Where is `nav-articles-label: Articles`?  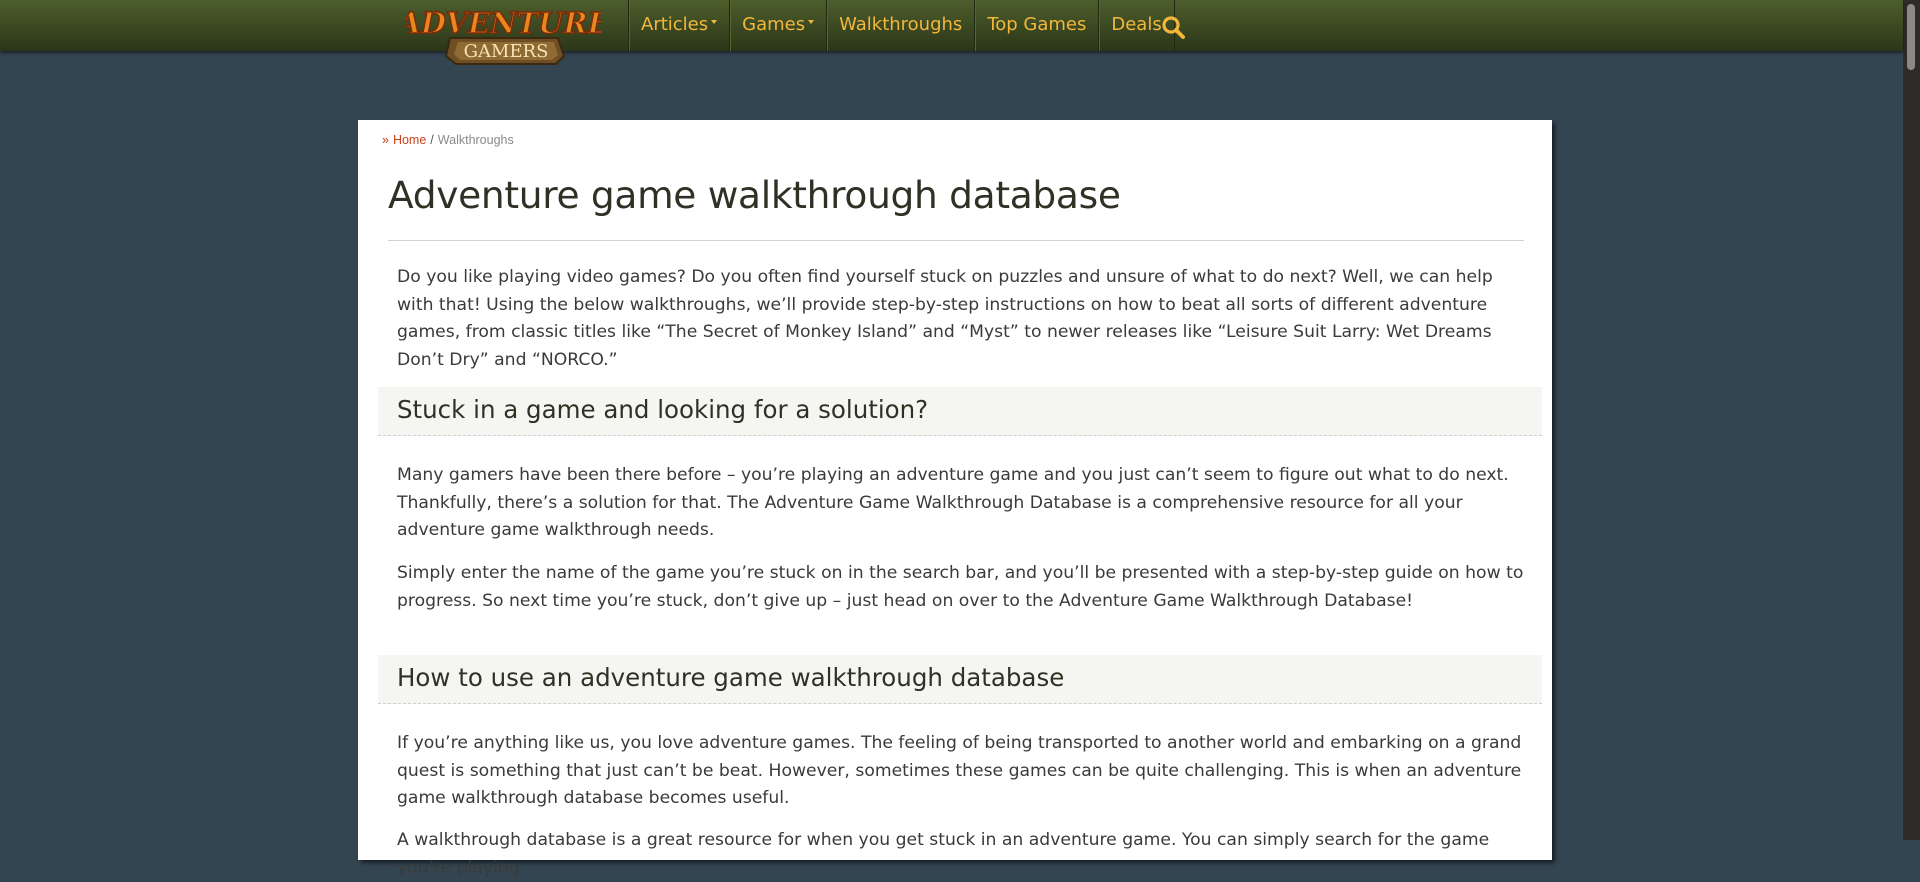 nav-articles-label: Articles is located at coordinates (675, 24).